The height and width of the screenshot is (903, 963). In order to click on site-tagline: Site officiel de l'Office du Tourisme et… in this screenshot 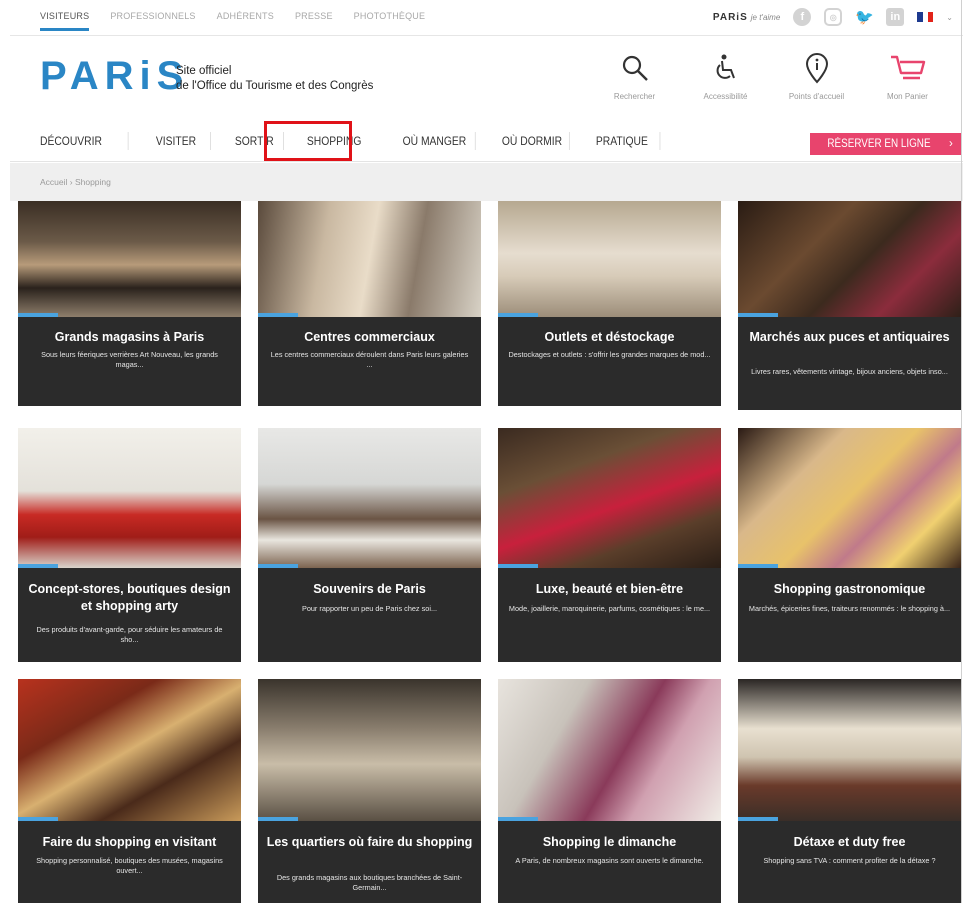, I will do `click(274, 79)`.